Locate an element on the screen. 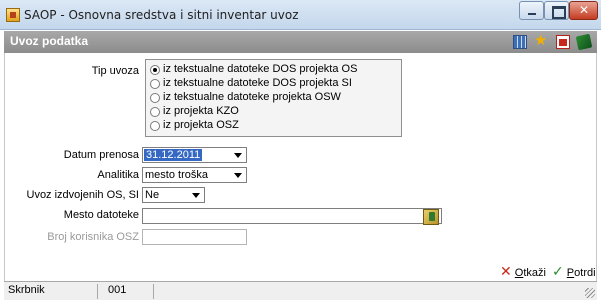 The height and width of the screenshot is (302, 601). cancel-label: tkaži is located at coordinates (534, 273).